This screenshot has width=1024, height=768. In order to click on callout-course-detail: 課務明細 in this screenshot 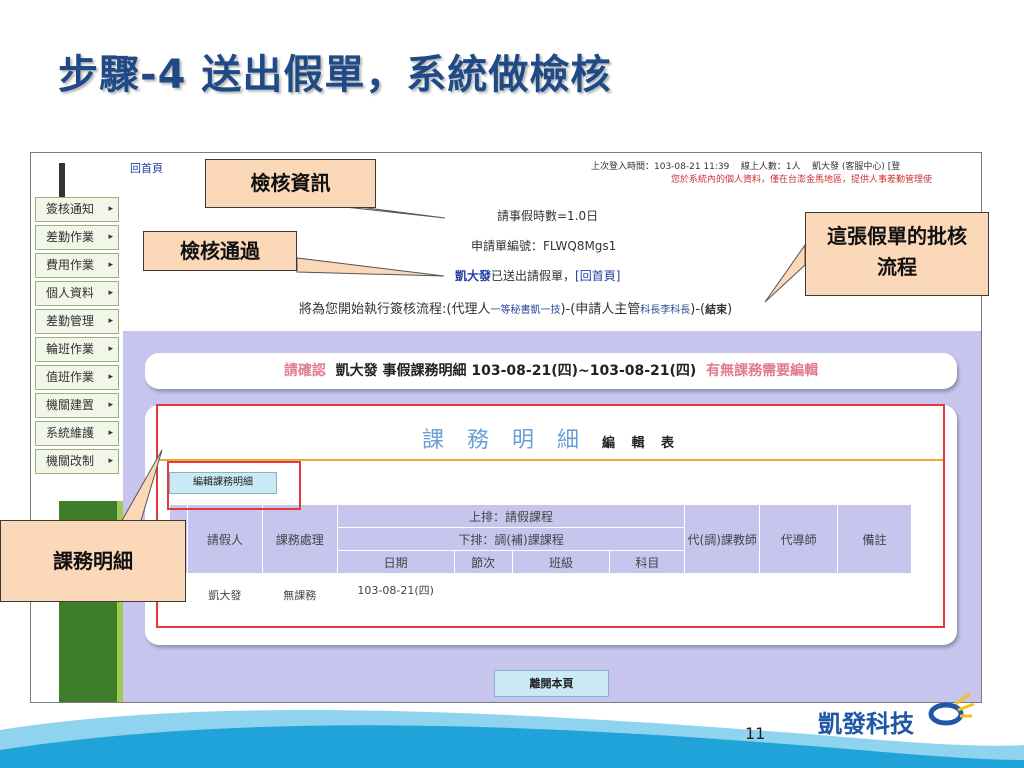, I will do `click(93, 561)`.